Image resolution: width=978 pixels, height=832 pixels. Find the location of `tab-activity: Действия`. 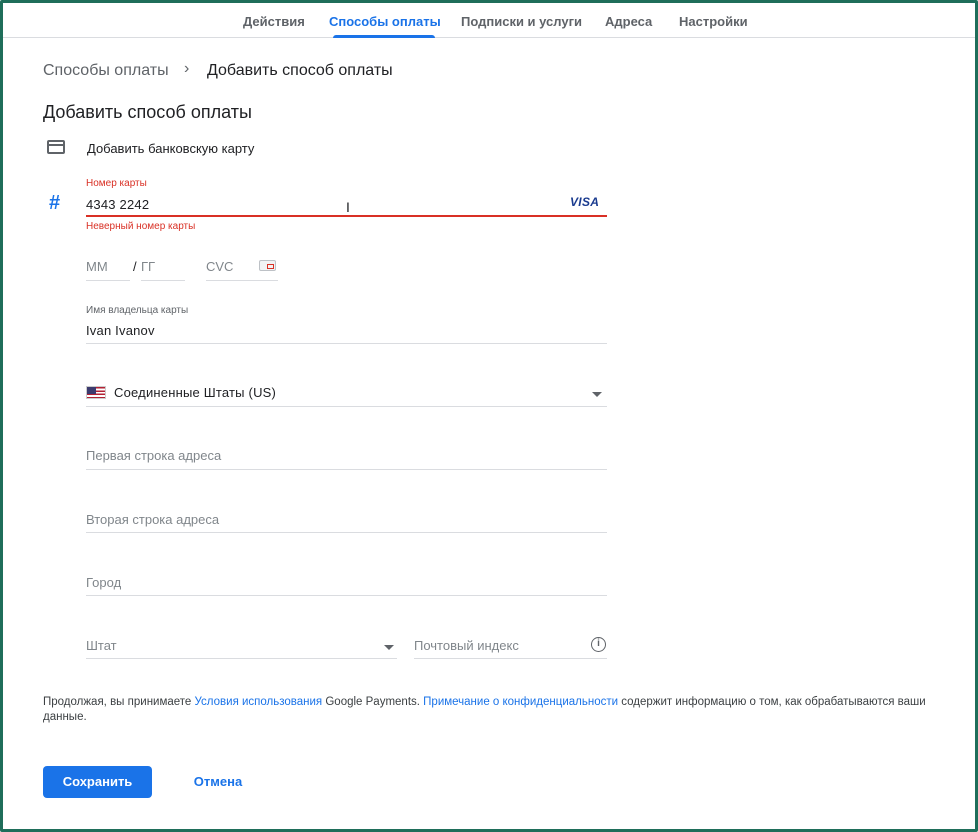

tab-activity: Действия is located at coordinates (274, 21).